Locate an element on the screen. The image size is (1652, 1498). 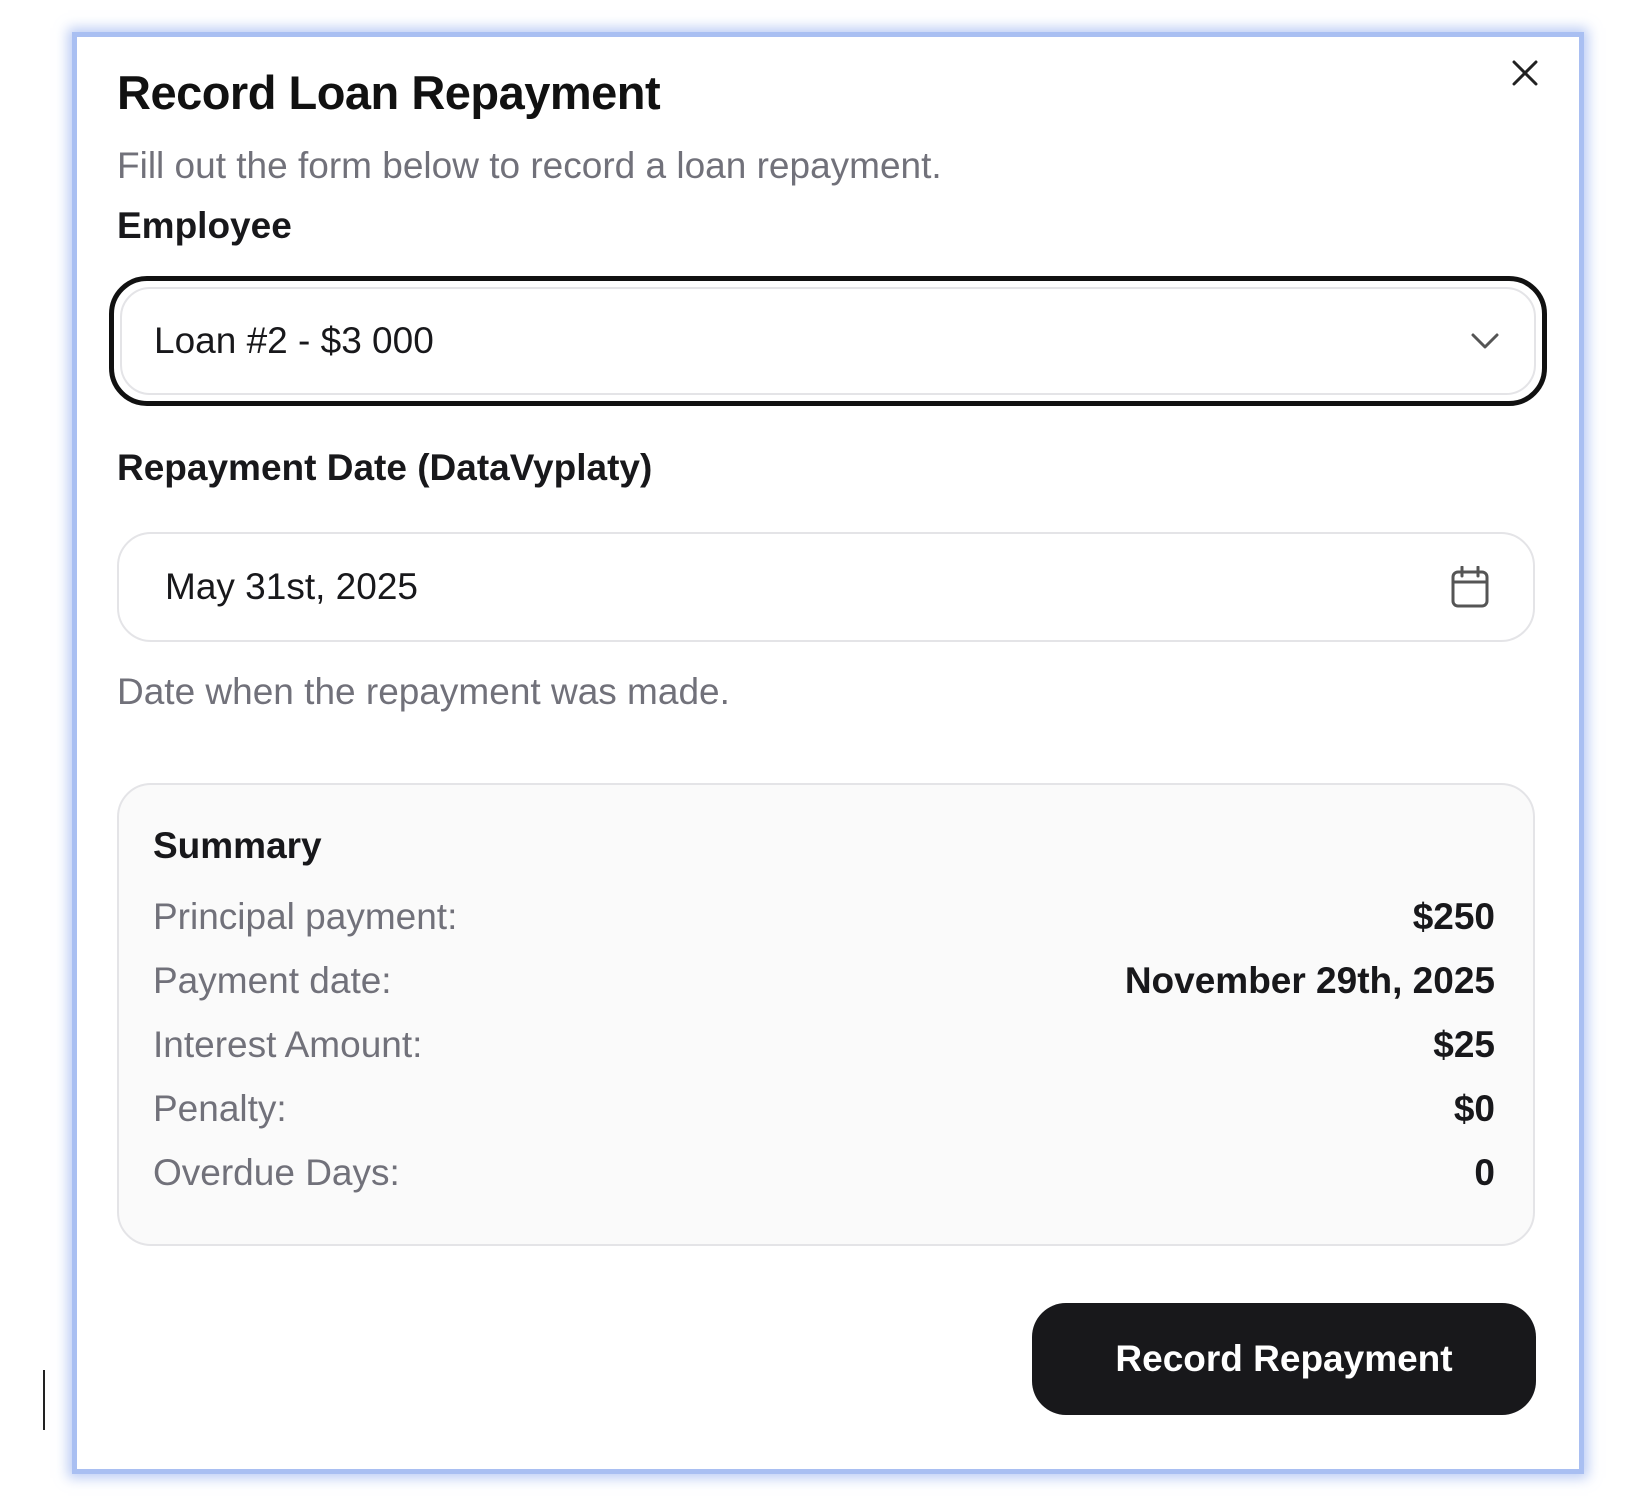
repayment-date-value: May 31st, 2025 is located at coordinates (291, 586).